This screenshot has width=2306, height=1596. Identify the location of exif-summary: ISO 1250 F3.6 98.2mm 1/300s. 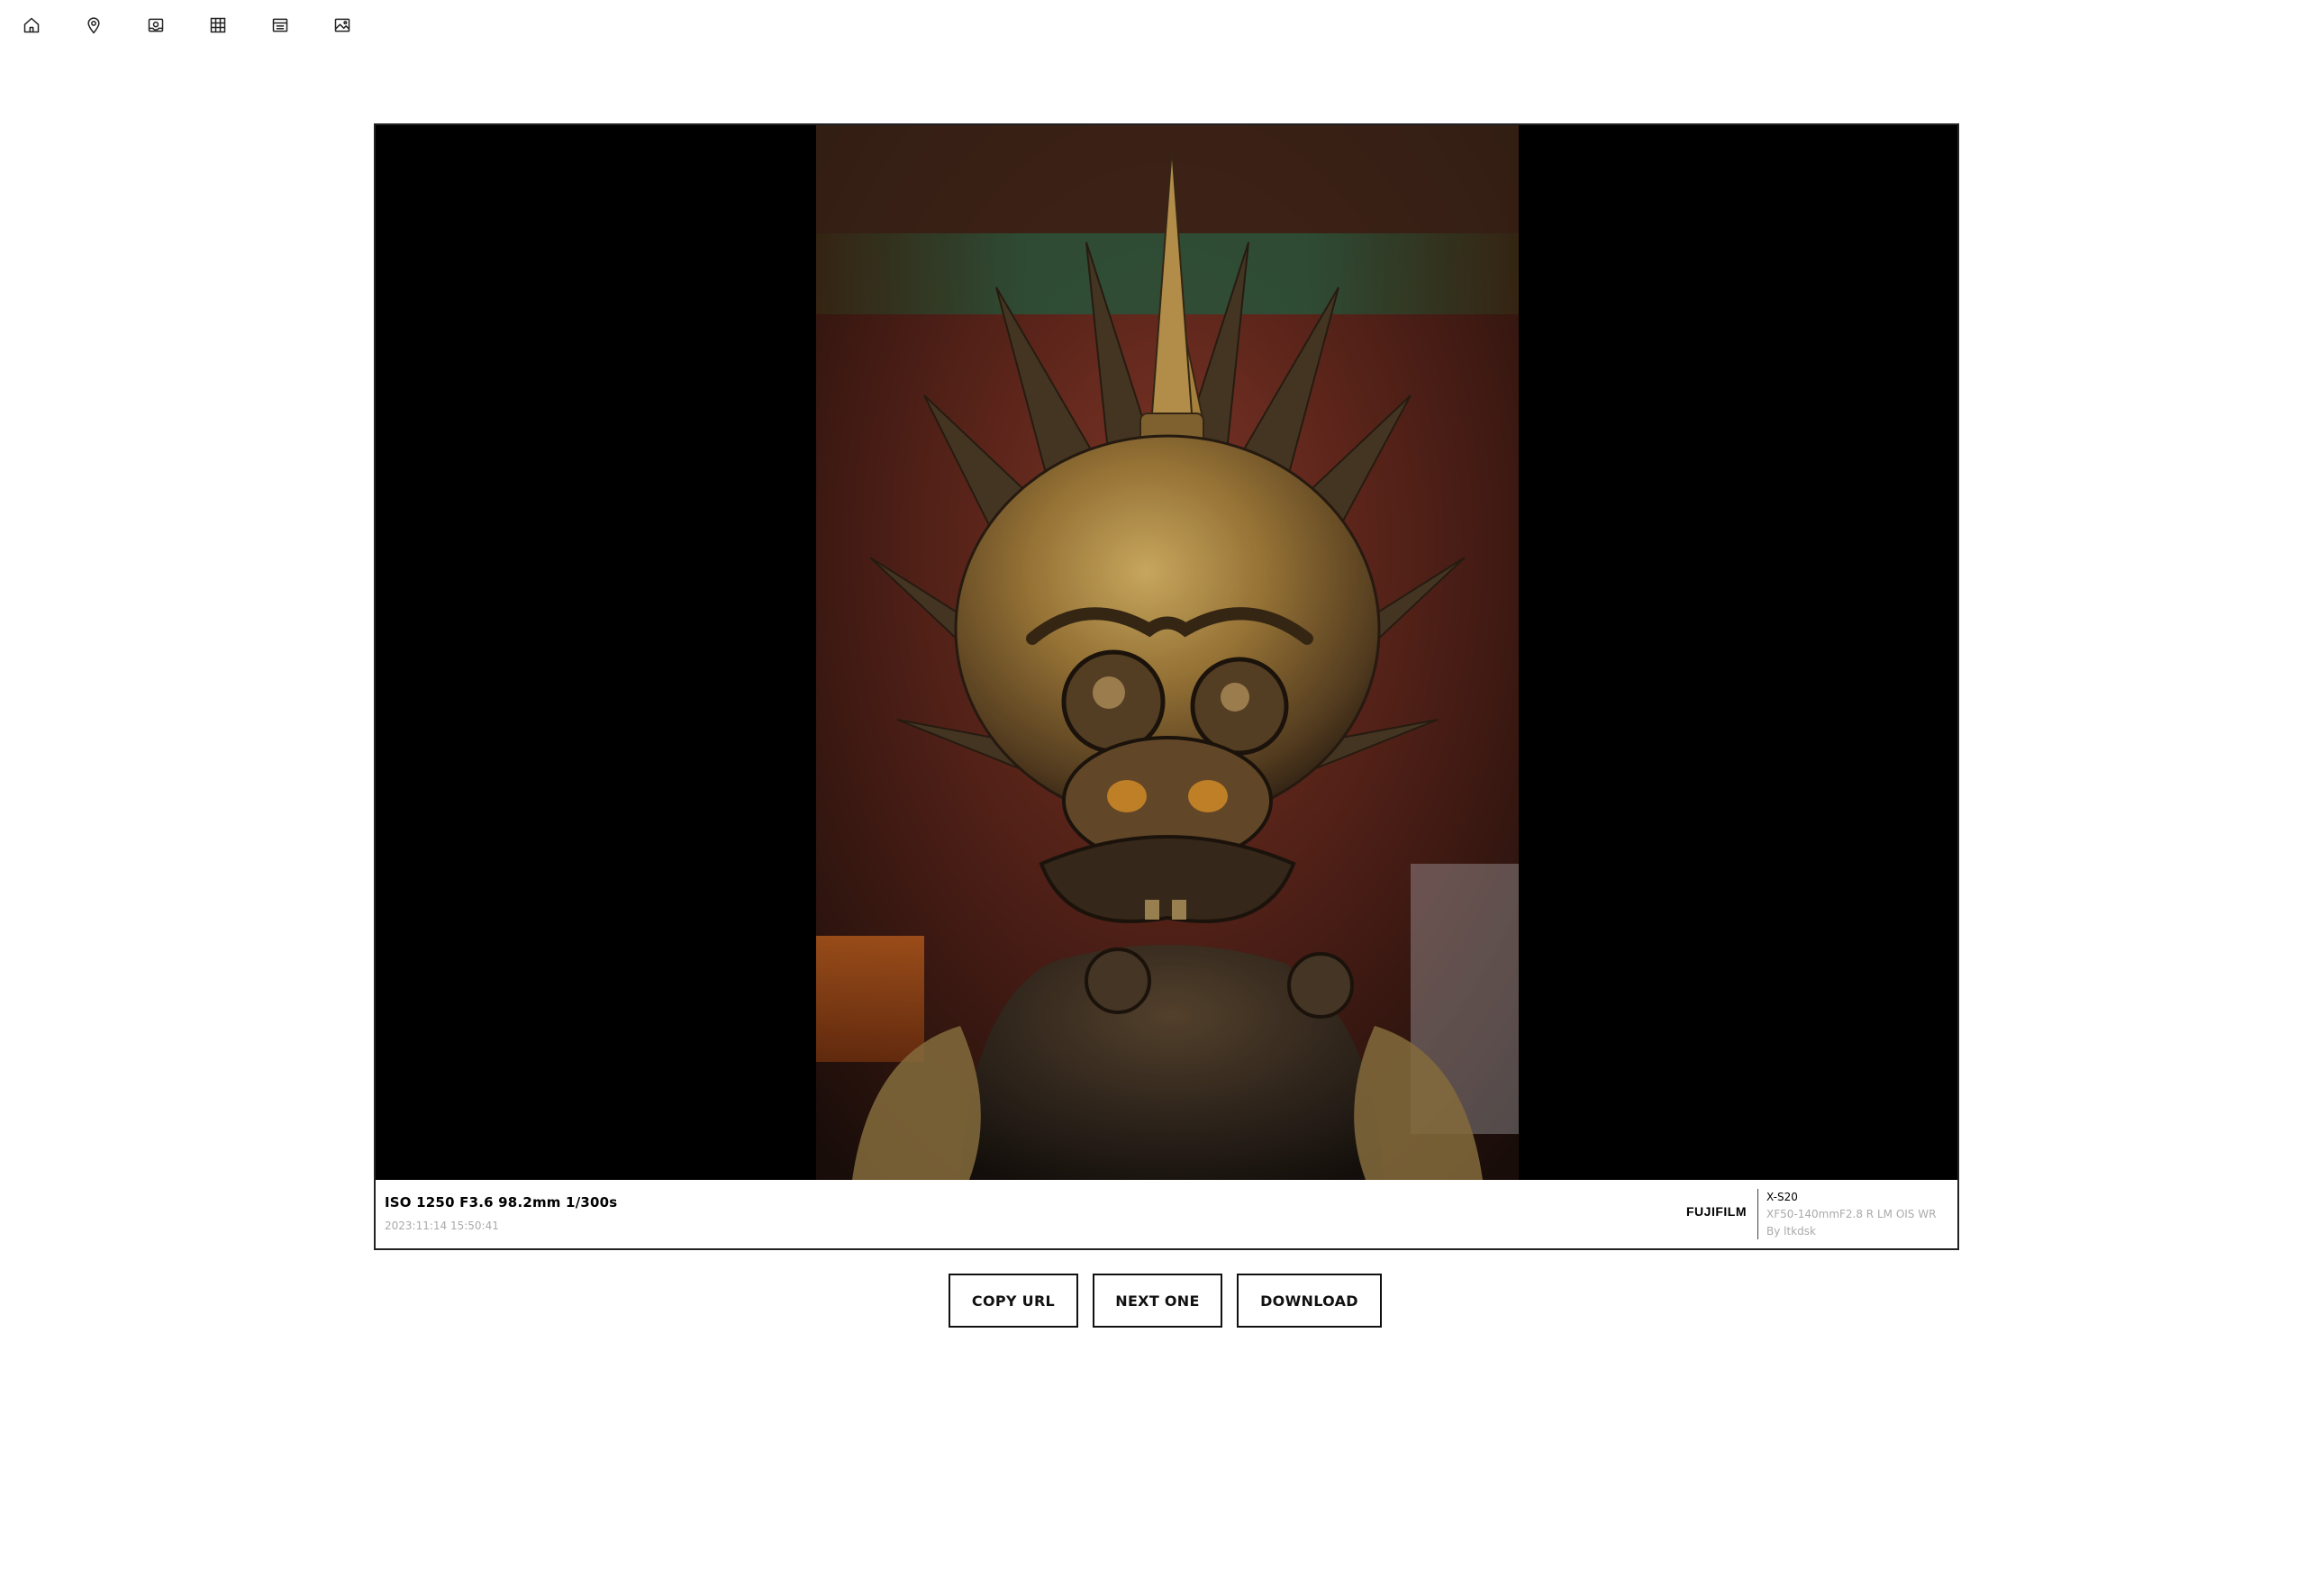
(501, 1202).